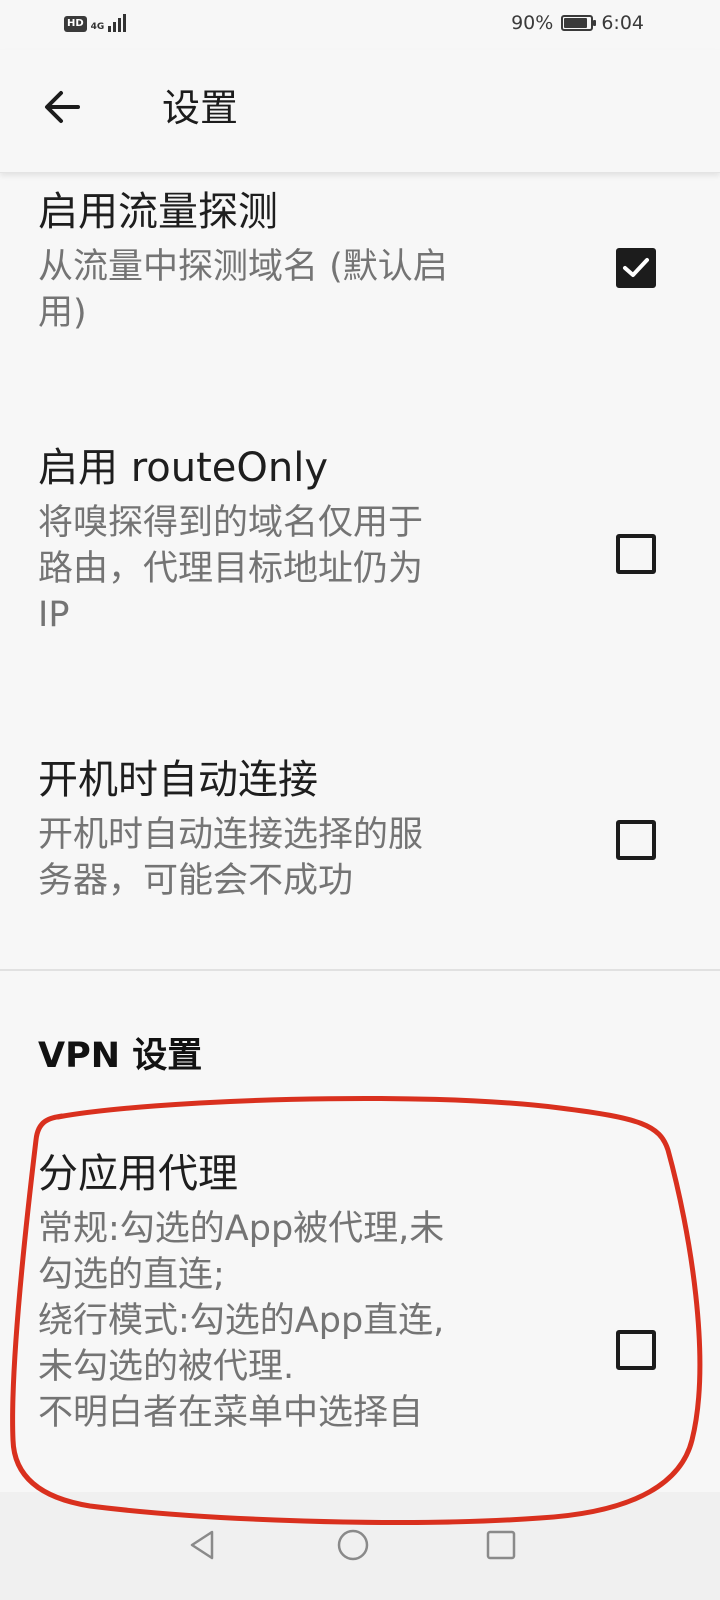 Image resolution: width=720 pixels, height=1600 pixels. Describe the element at coordinates (303, 858) in the screenshot. I see `pref-summary: 开机时自动连接选择的服 务器，可能会不成功` at that location.